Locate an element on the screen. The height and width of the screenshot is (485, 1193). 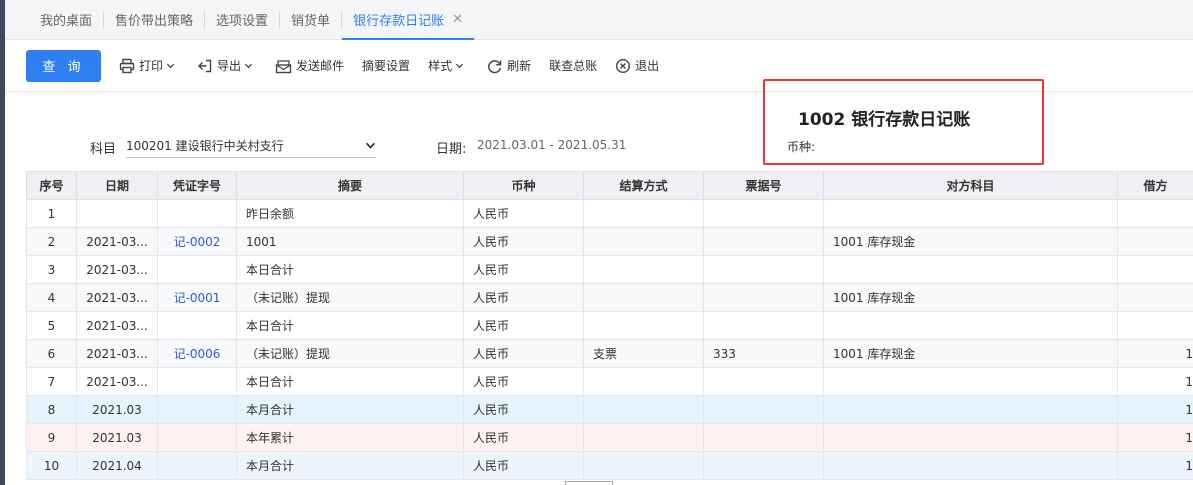
table-row: 10 2021.04 本月合计 人民币 1 is located at coordinates (609, 465).